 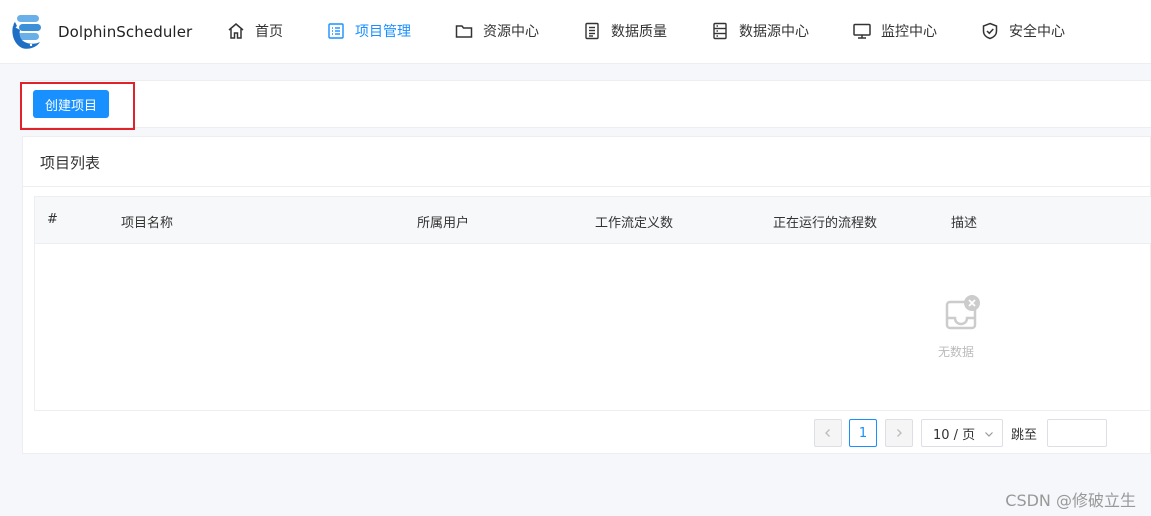 I want to click on page-size-select: 10 / 页, so click(x=962, y=433).